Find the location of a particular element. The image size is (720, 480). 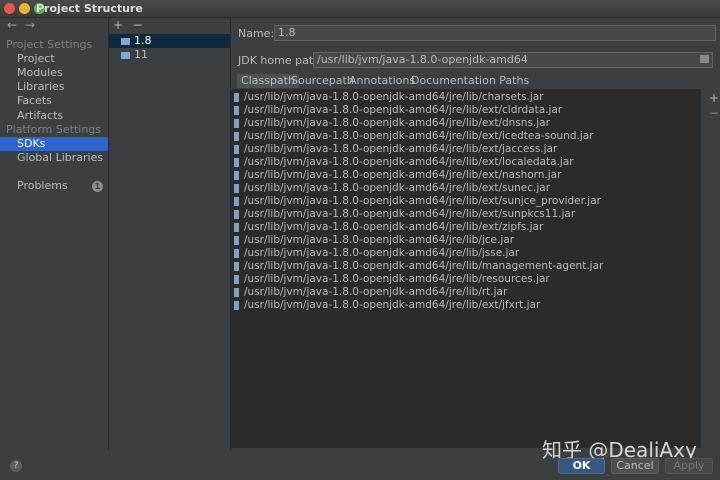

sdk-item-label: 11 is located at coordinates (141, 54).